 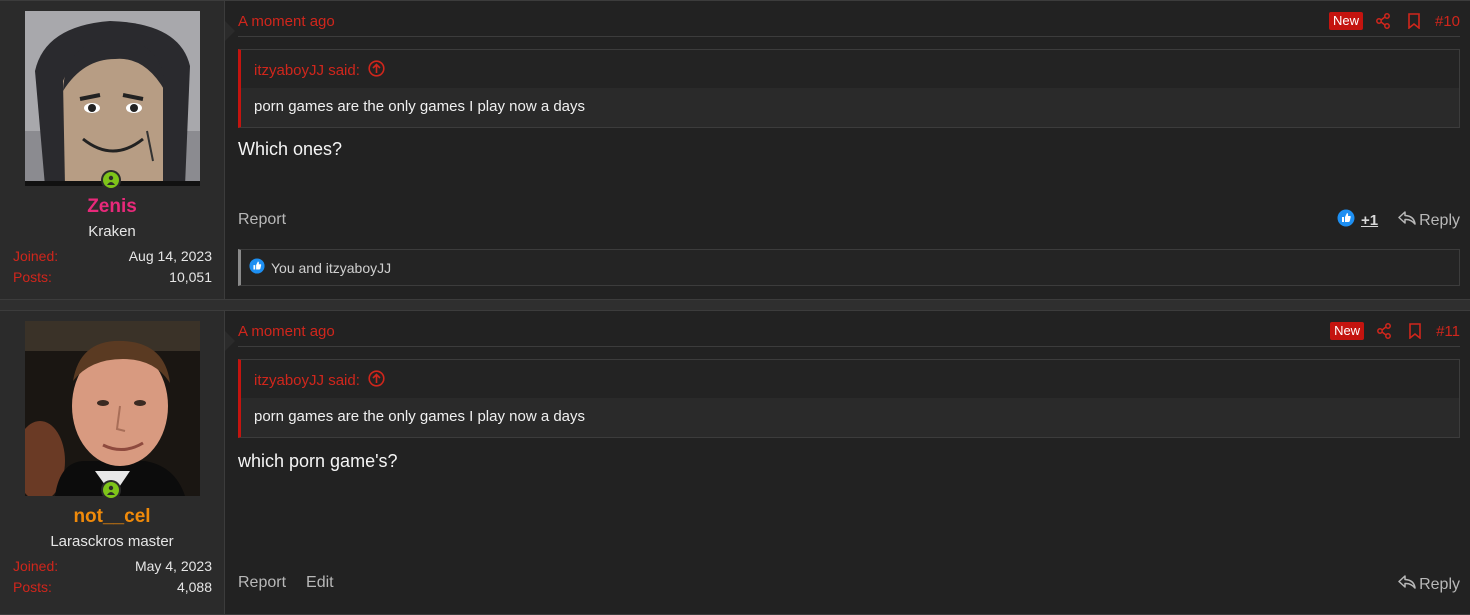 I want to click on post-message: Which ones?, so click(x=290, y=149).